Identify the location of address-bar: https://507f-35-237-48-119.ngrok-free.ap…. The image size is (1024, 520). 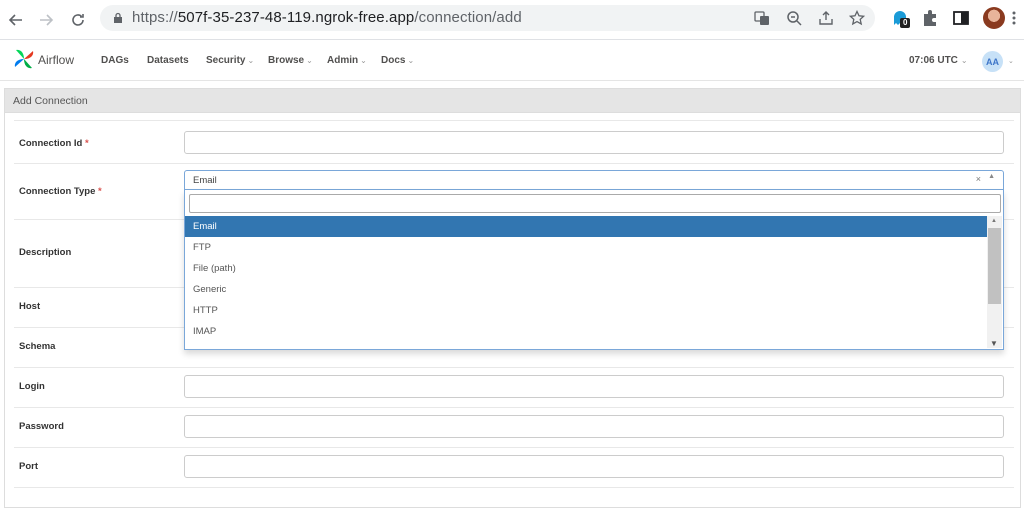
(487, 18).